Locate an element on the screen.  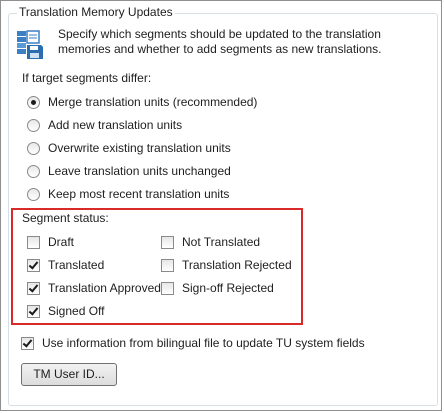
radio-keep-recent: Keep most recent translation units is located at coordinates (128, 194).